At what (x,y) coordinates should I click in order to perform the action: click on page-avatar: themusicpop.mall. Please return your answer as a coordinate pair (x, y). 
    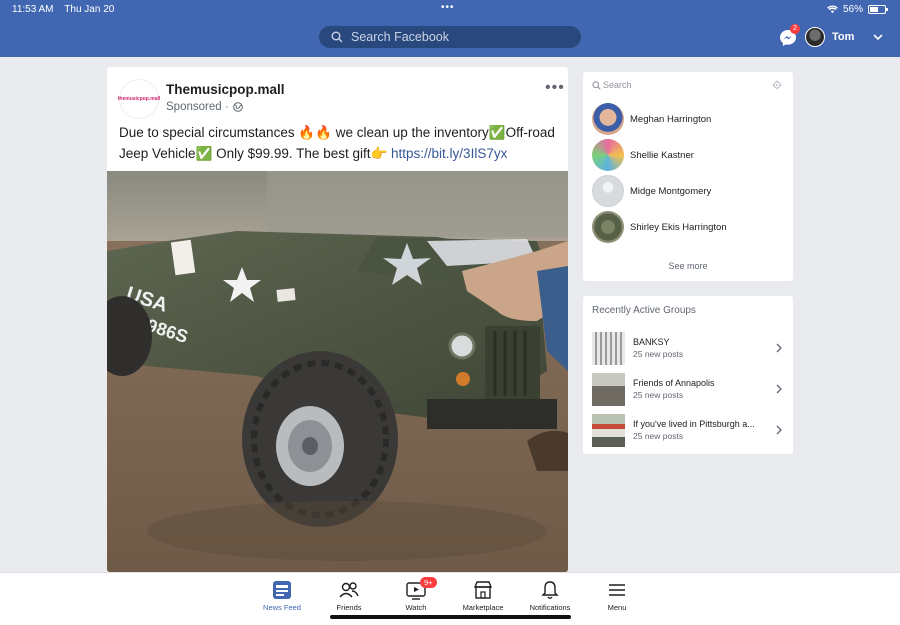
    Looking at the image, I should click on (139, 99).